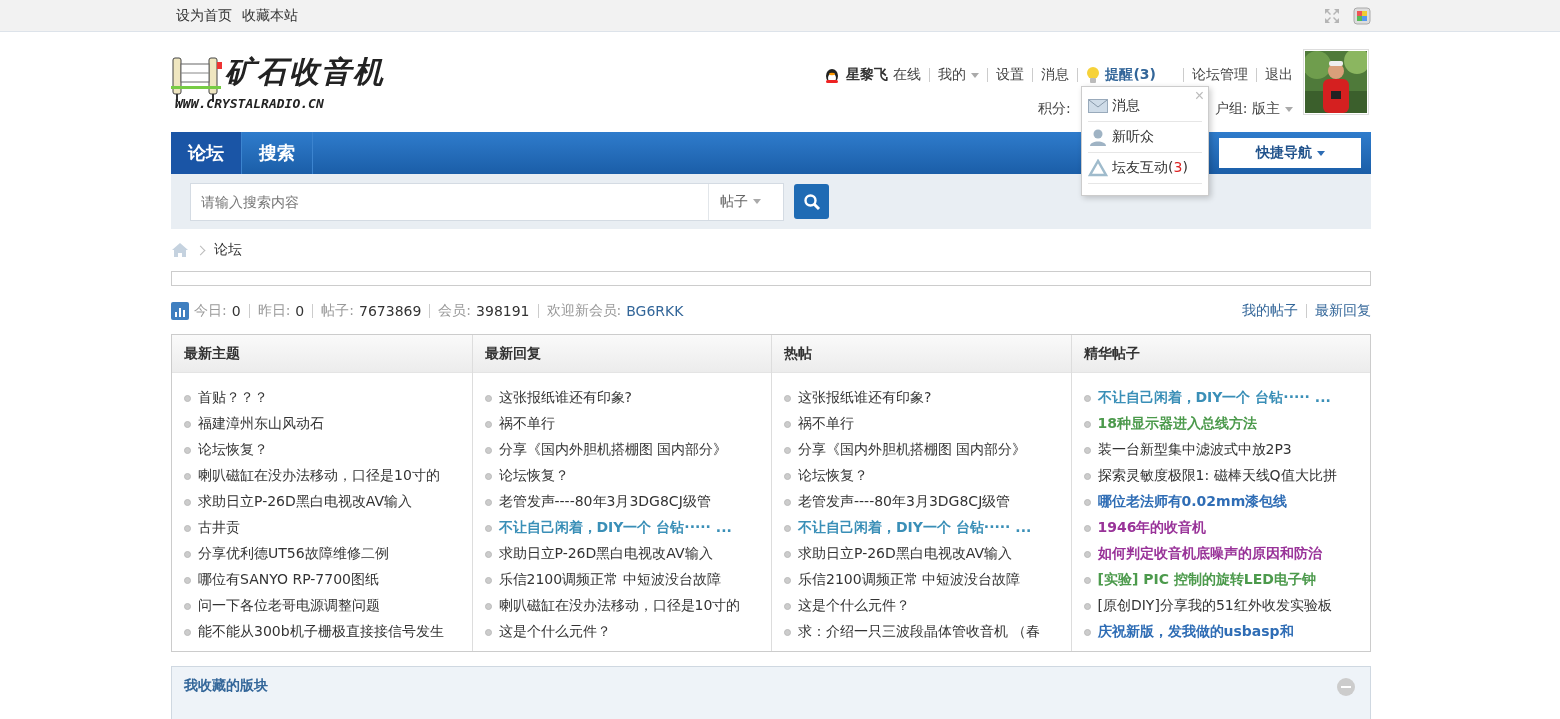  What do you see at coordinates (584, 311) in the screenshot?
I see `stat-label: 欢迎新会员:` at bounding box center [584, 311].